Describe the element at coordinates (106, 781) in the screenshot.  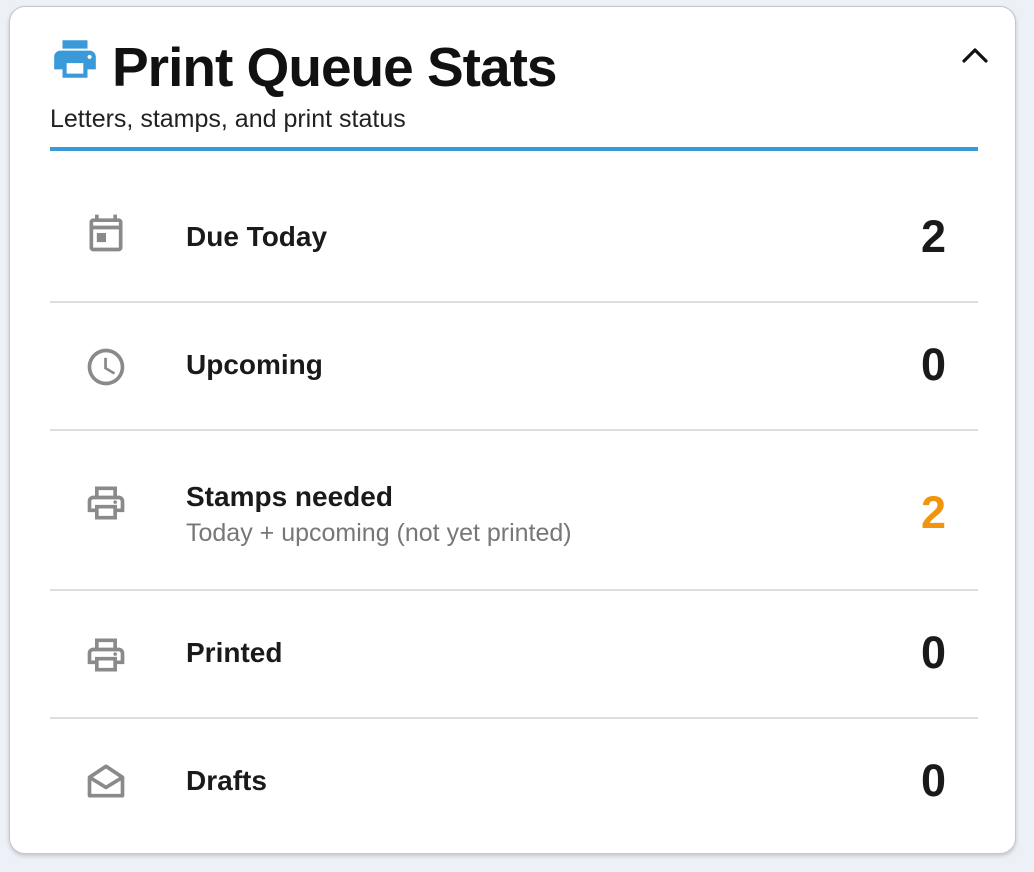
I see `envelope-open-icon` at that location.